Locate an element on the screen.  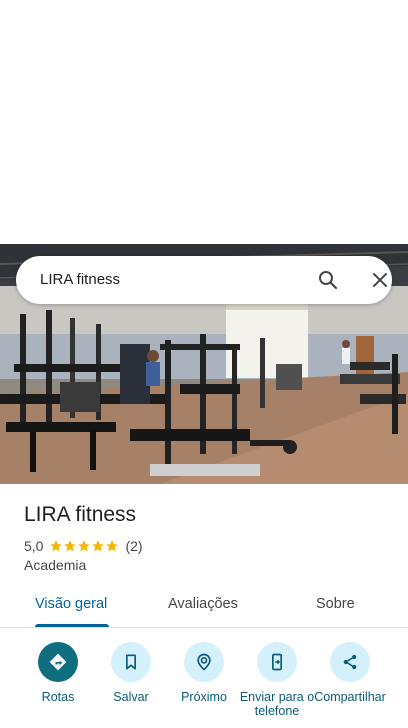
share-label: Compartilhar is located at coordinates (350, 697).